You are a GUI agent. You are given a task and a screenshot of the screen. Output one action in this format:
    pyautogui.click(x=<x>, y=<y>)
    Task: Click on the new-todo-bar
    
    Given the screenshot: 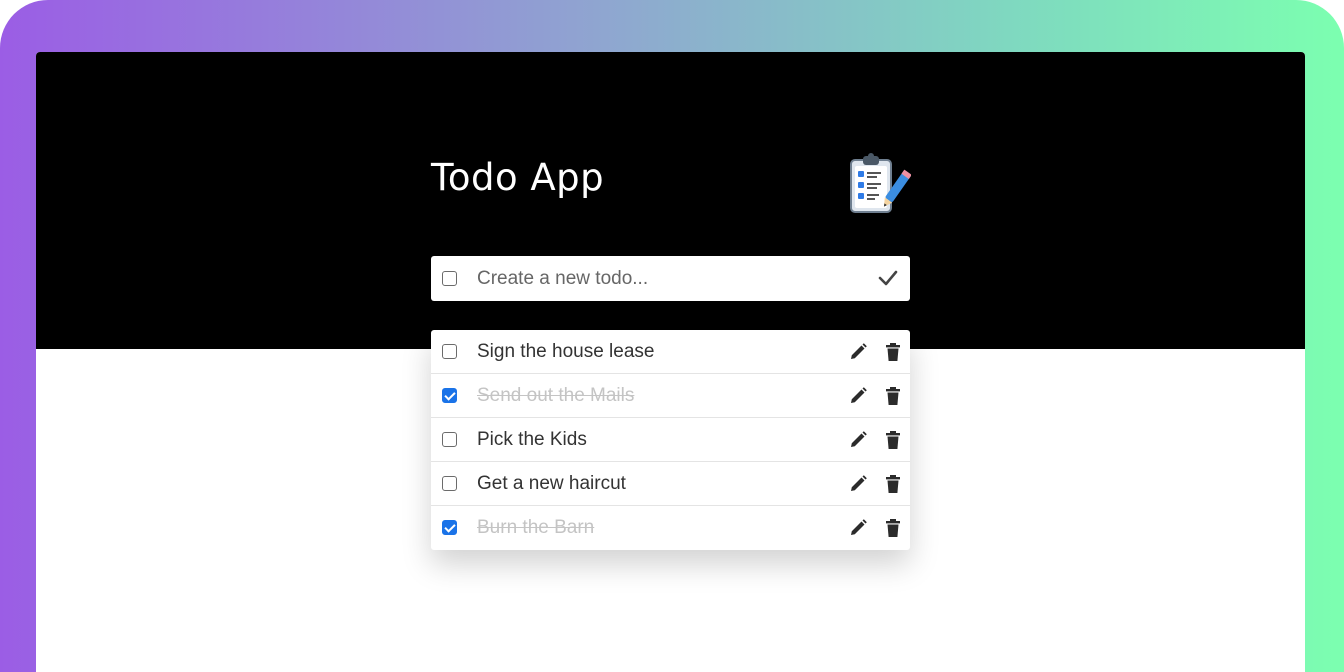 What is the action you would take?
    pyautogui.click(x=670, y=278)
    